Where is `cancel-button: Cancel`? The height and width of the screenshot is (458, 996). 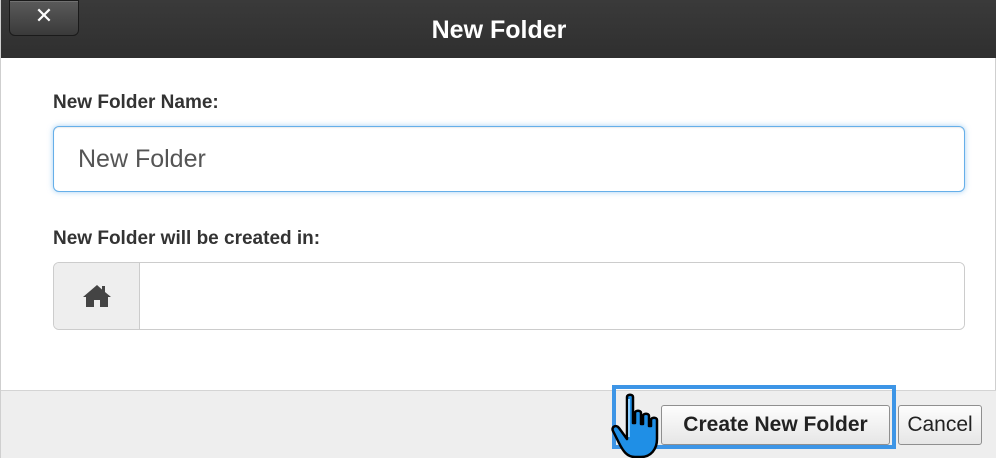
cancel-button: Cancel is located at coordinates (940, 425).